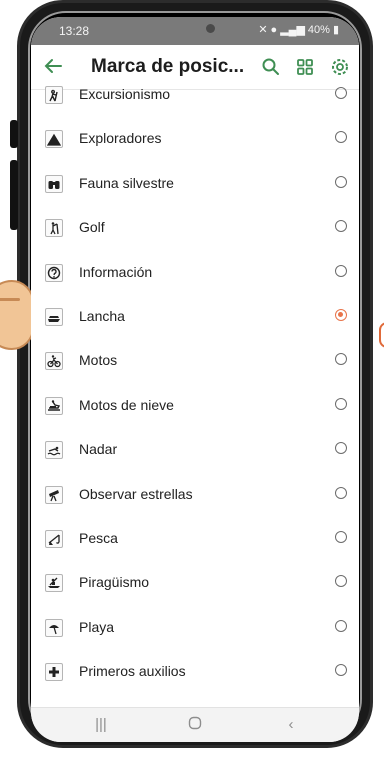 This screenshot has height=759, width=384. What do you see at coordinates (114, 582) in the screenshot?
I see `list-item-label: Piragüismo` at bounding box center [114, 582].